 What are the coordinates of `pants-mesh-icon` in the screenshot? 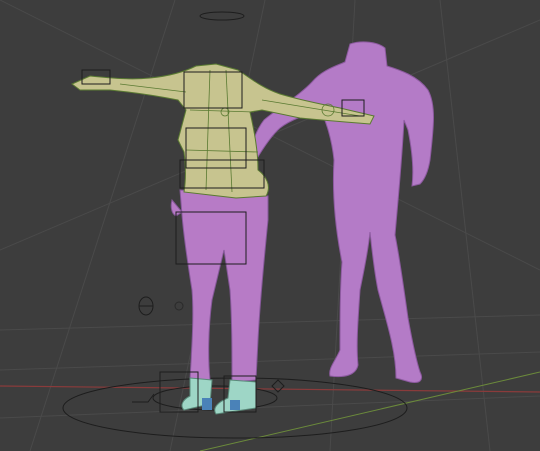 It's located at (219, 286).